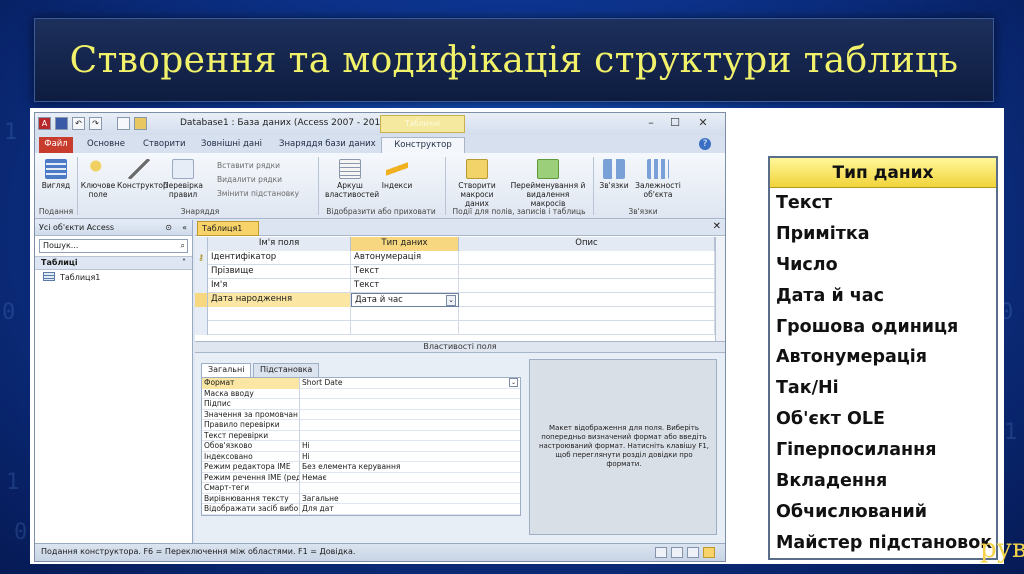  I want to click on chevron-down-icon: ⌄, so click(451, 300).